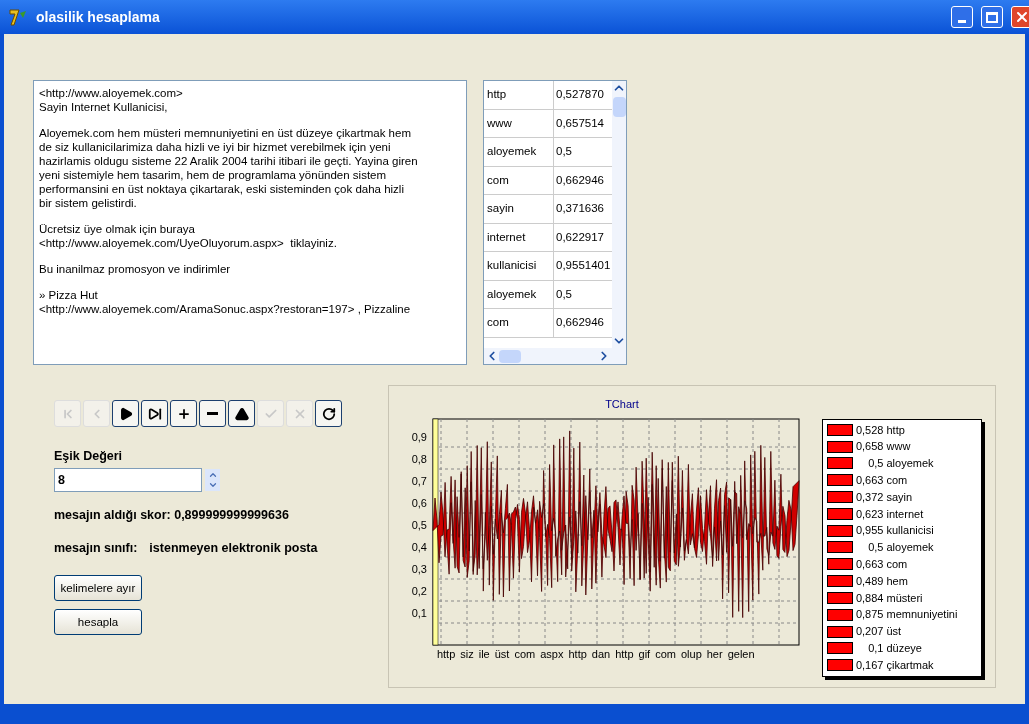 This screenshot has width=1029, height=724. I want to click on x-axis-label: siz, so click(467, 654).